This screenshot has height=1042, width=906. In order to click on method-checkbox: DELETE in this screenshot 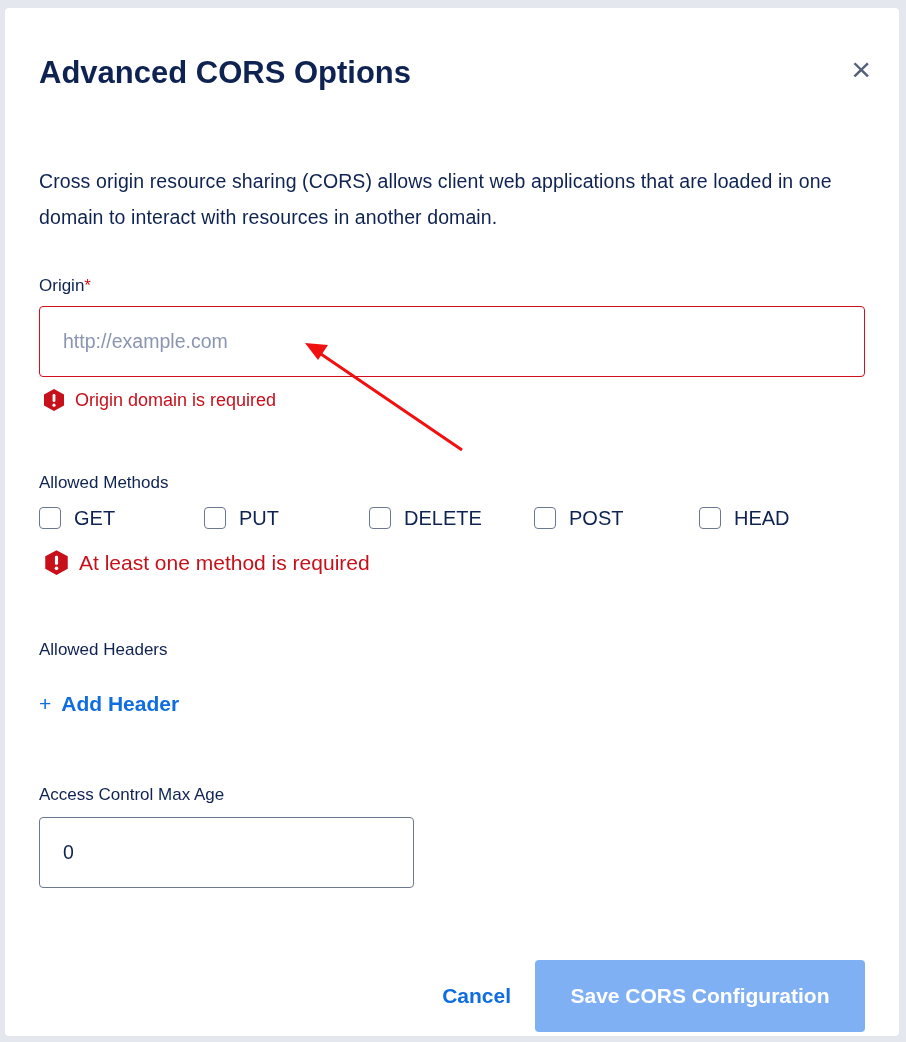, I will do `click(451, 518)`.